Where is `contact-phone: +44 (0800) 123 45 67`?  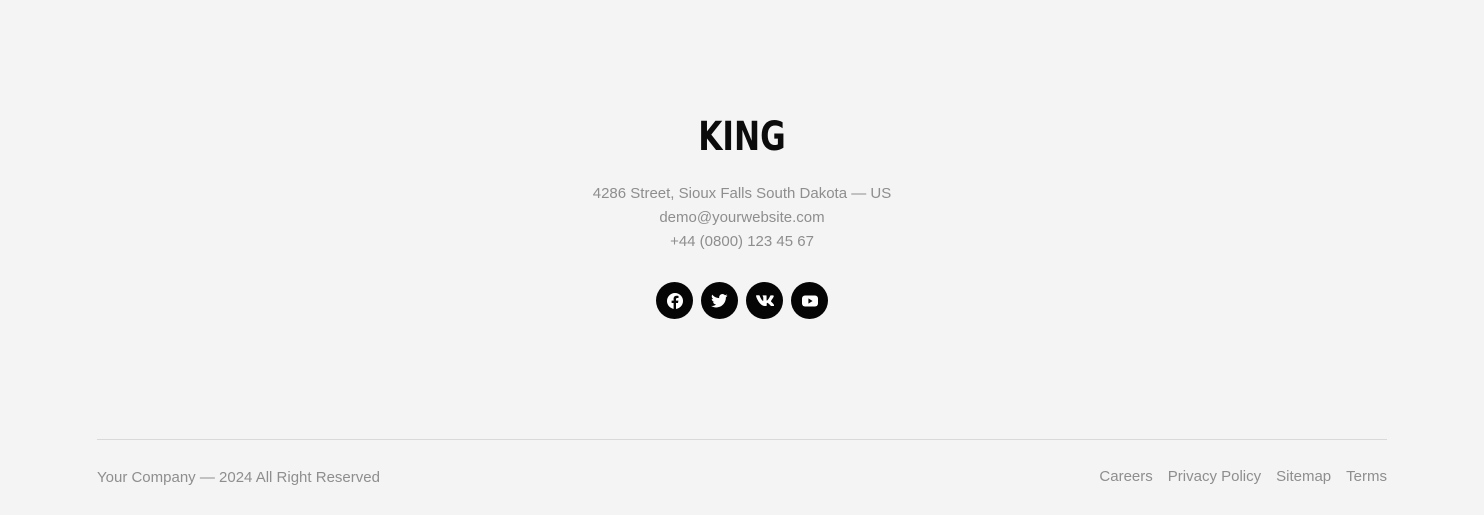
contact-phone: +44 (0800) 123 45 67 is located at coordinates (742, 242).